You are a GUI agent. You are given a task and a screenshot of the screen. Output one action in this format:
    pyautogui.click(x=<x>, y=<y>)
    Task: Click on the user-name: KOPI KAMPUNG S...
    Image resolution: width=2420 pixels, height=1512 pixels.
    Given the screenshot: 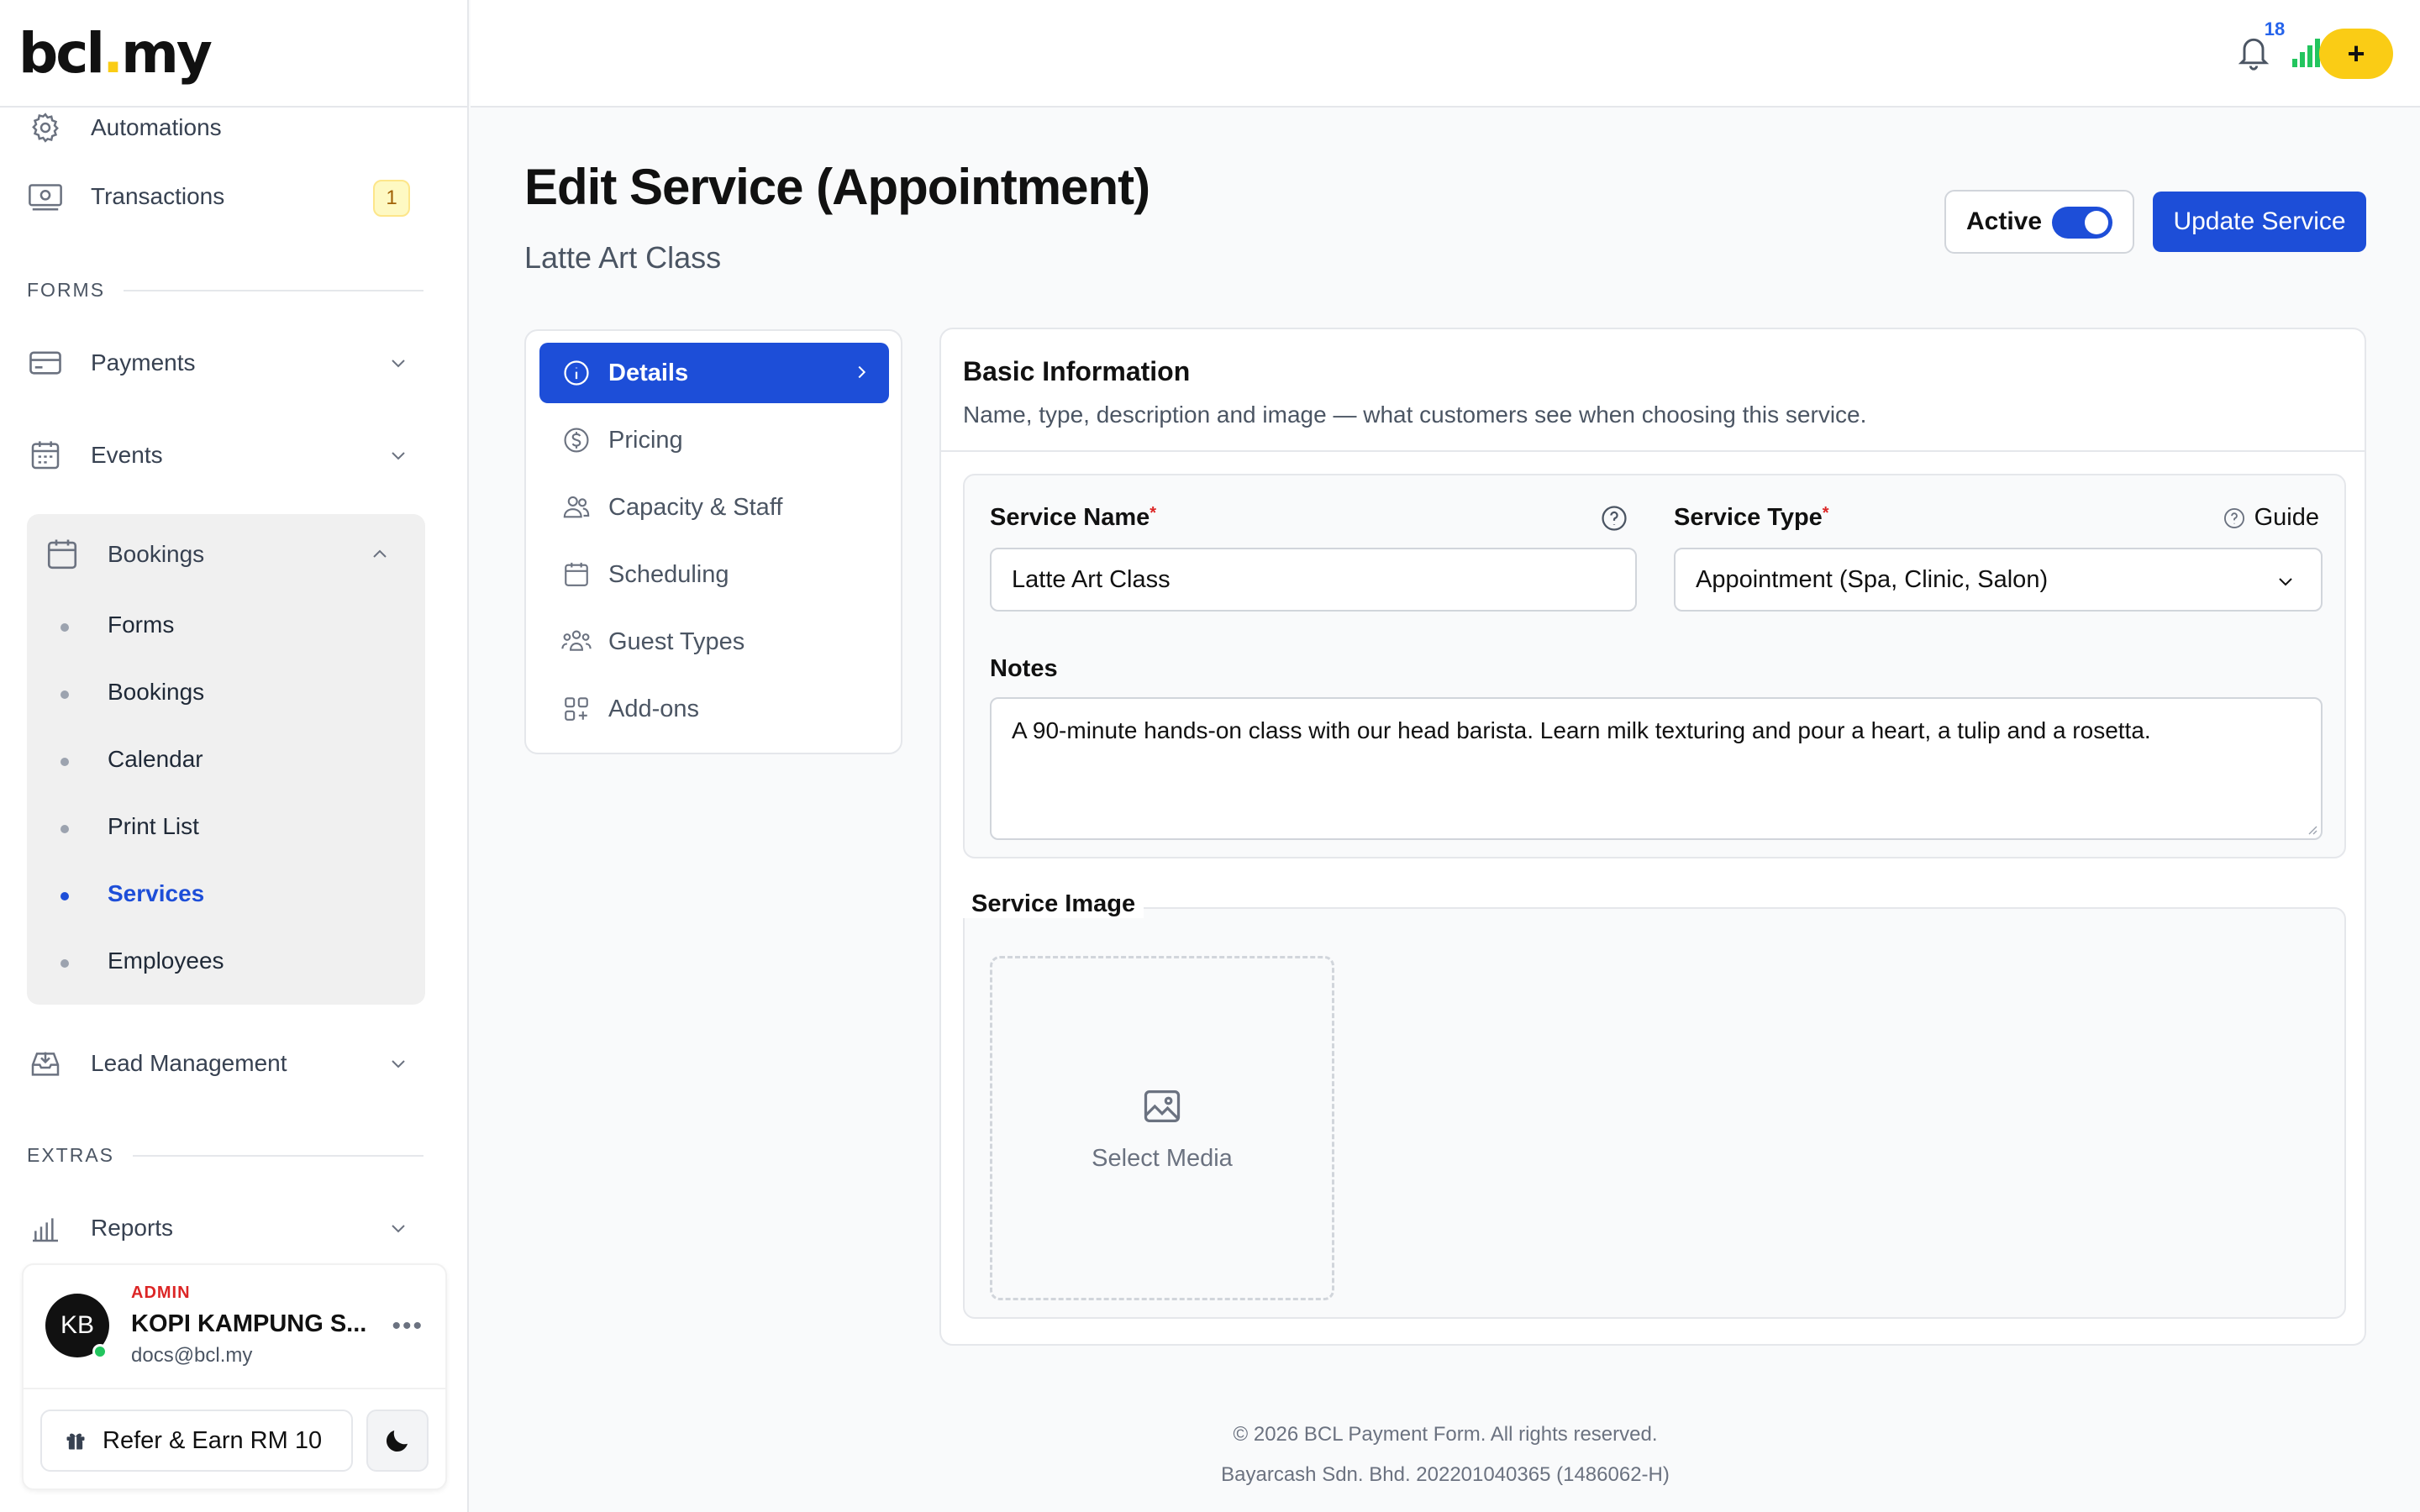 What is the action you would take?
    pyautogui.click(x=249, y=1323)
    